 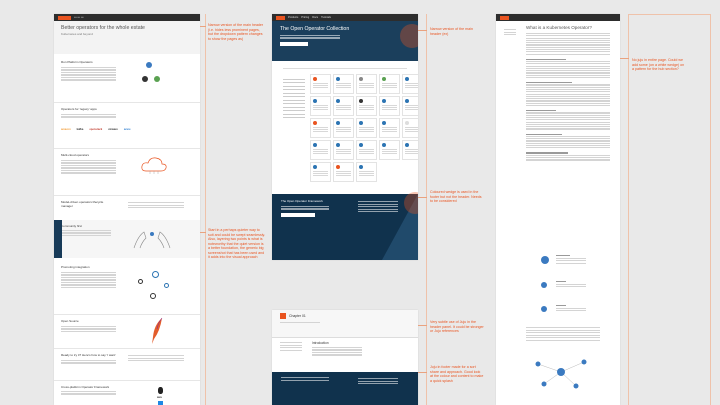 What do you see at coordinates (127, 287) in the screenshot?
I see `section-integration: Promoting integration` at bounding box center [127, 287].